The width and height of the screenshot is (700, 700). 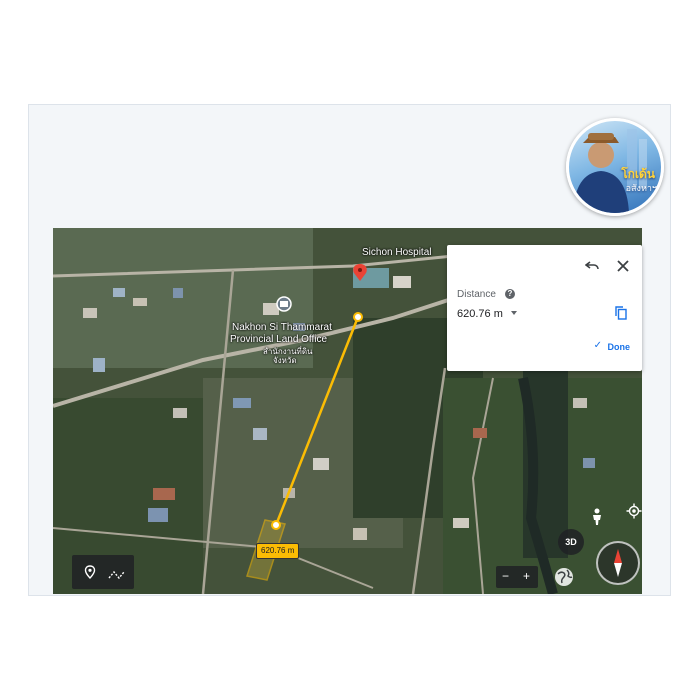 I want to click on measure-end-point, so click(x=276, y=525).